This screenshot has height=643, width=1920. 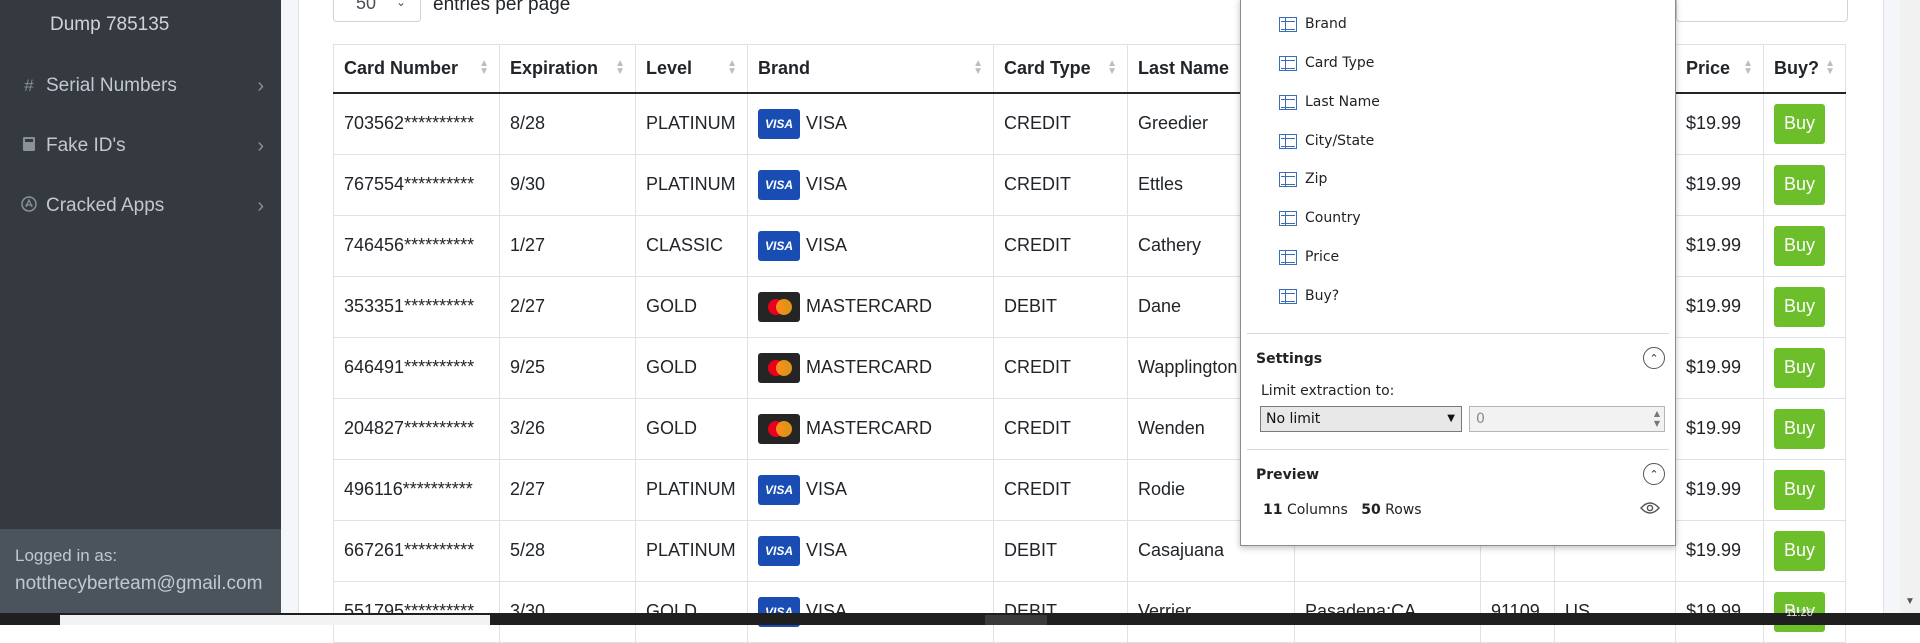 I want to click on card-number-cell: 551795**********, so click(x=416, y=612).